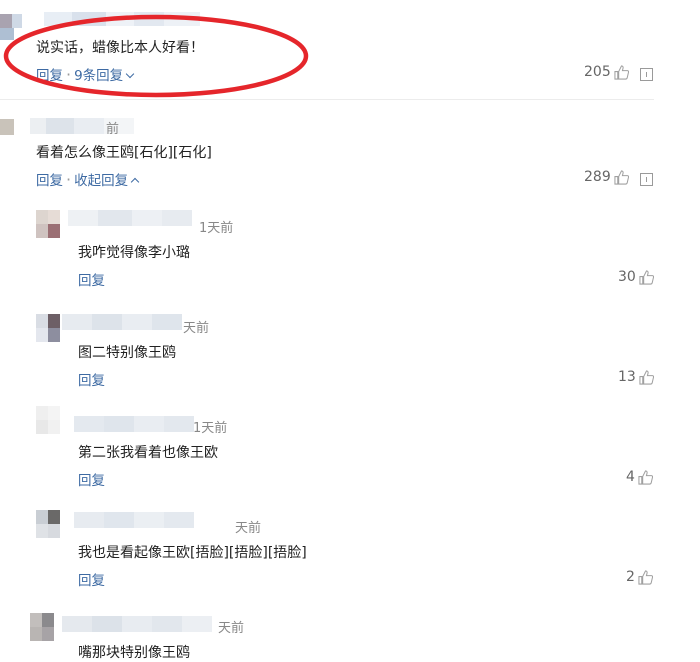  What do you see at coordinates (192, 553) in the screenshot?
I see `reply-text: 我也是看起像王欧[捂脸][捂脸][捂脸]` at bounding box center [192, 553].